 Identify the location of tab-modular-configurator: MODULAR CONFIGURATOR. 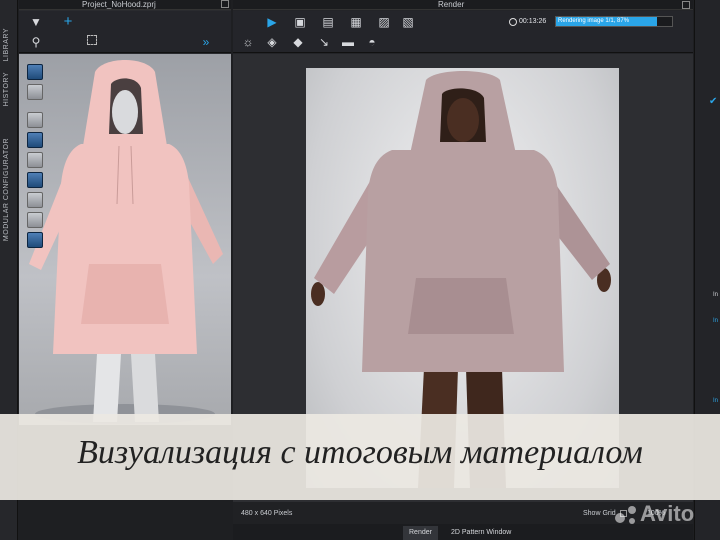
(6, 189).